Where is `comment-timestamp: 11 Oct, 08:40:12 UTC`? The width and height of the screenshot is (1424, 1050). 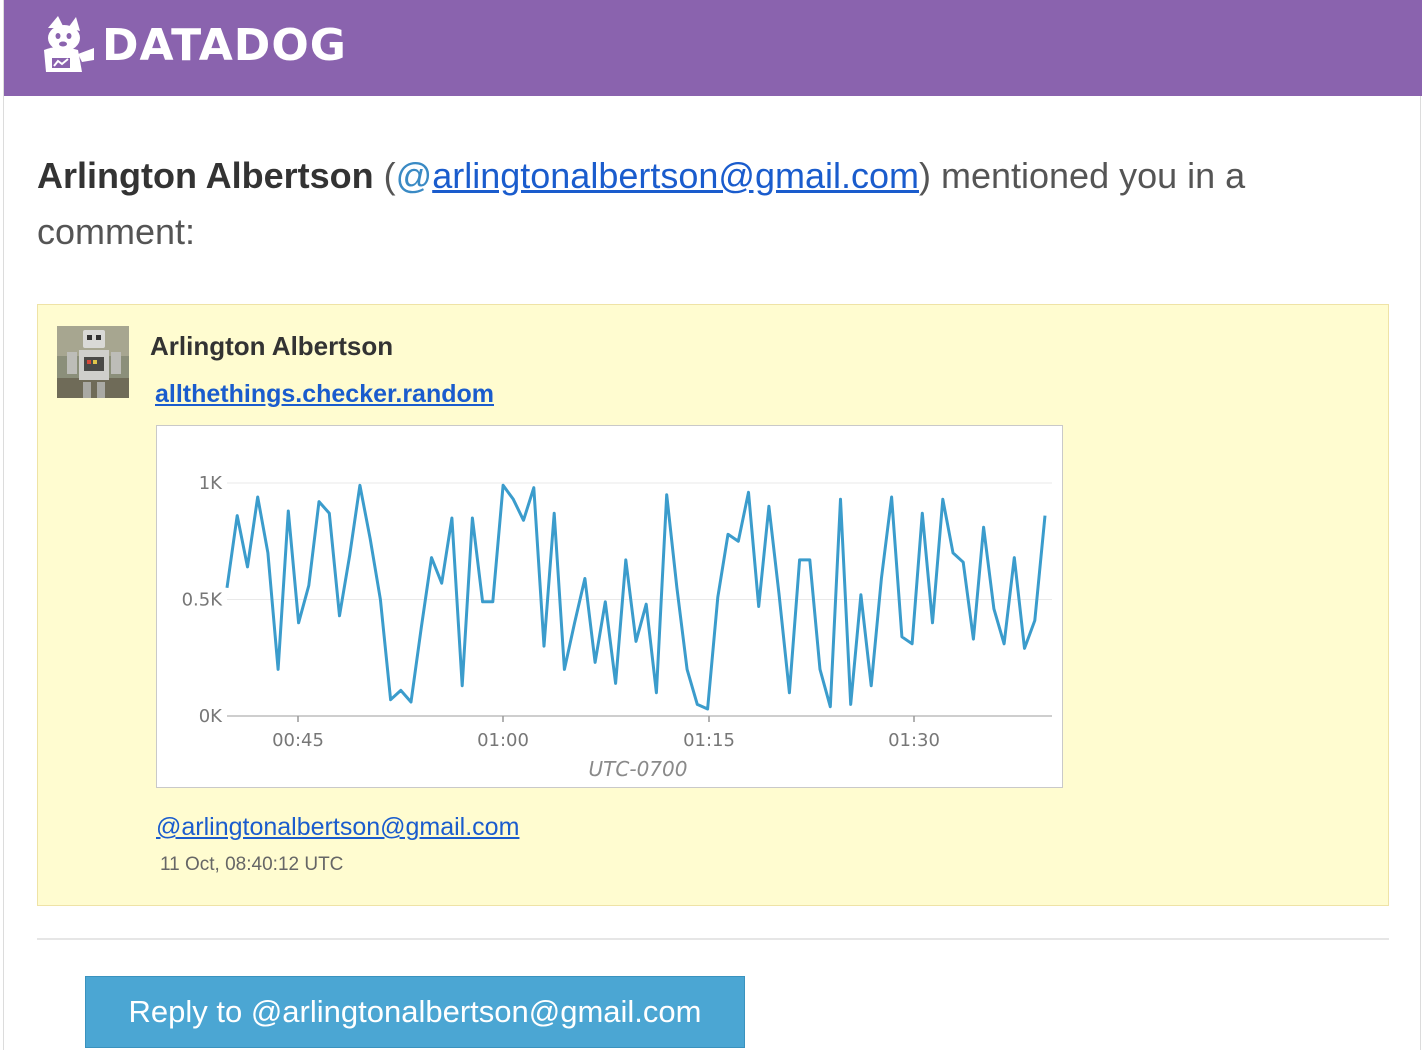 comment-timestamp: 11 Oct, 08:40:12 UTC is located at coordinates (252, 864).